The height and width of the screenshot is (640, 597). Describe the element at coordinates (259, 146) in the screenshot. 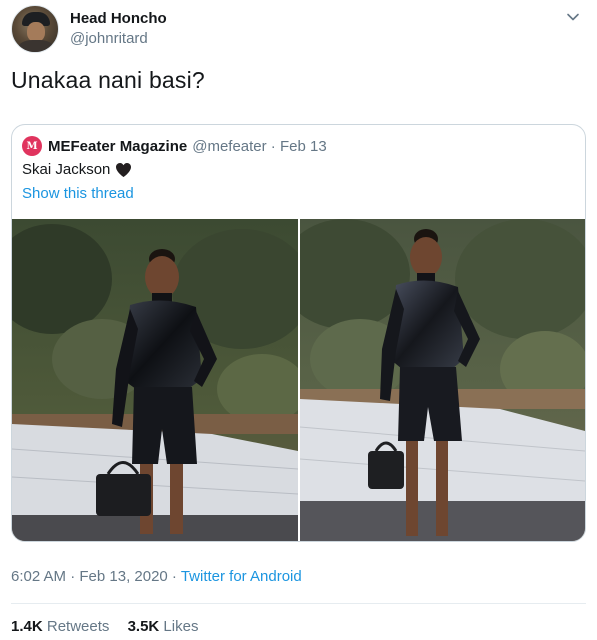

I see `quoted-handle-date: @mefeater · Feb 13` at that location.